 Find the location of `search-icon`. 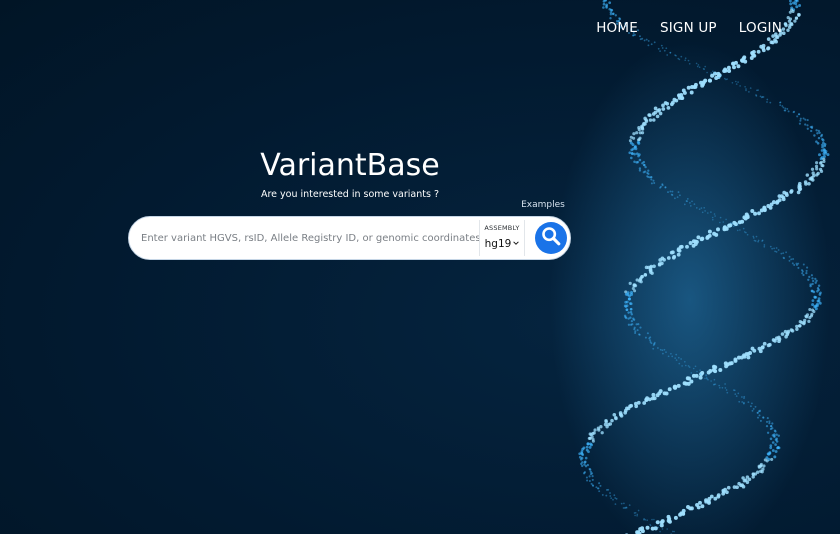

search-icon is located at coordinates (551, 238).